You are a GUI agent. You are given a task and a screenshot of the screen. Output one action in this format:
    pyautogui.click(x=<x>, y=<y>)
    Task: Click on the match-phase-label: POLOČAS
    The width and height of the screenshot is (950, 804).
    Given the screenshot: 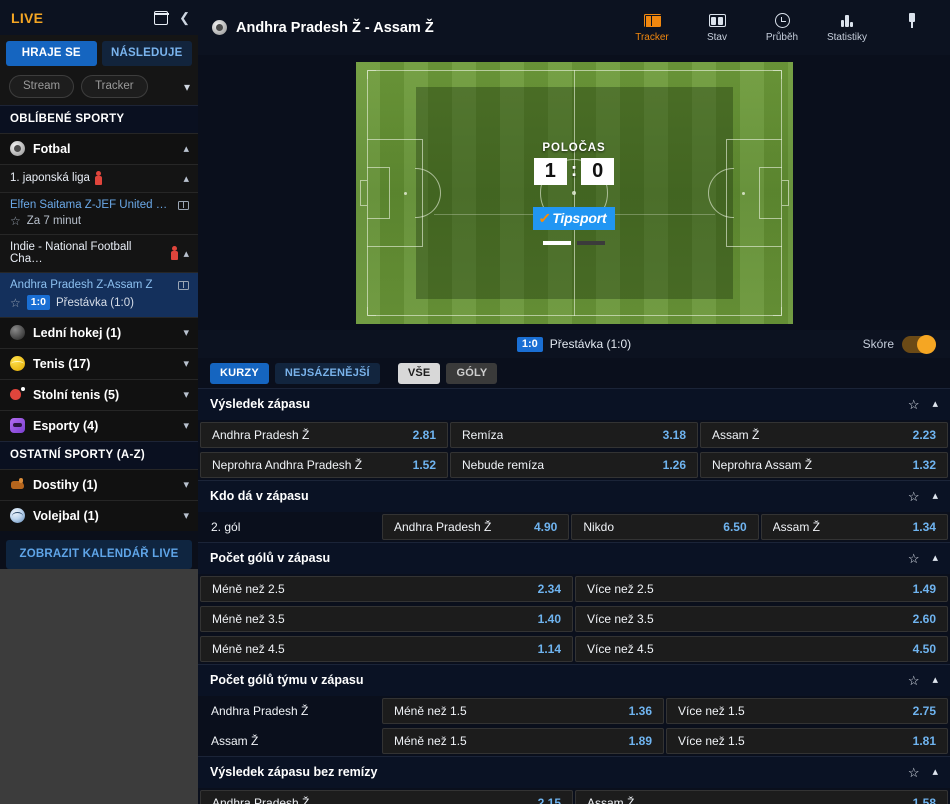 What is the action you would take?
    pyautogui.click(x=574, y=147)
    